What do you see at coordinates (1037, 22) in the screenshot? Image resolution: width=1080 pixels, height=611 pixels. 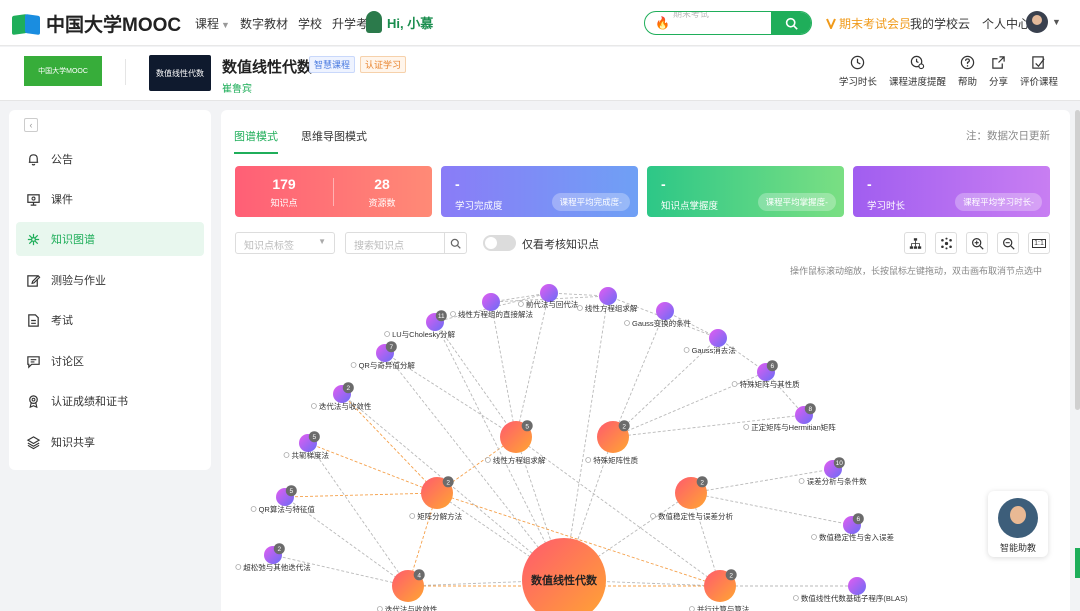 I see `user-avatar` at bounding box center [1037, 22].